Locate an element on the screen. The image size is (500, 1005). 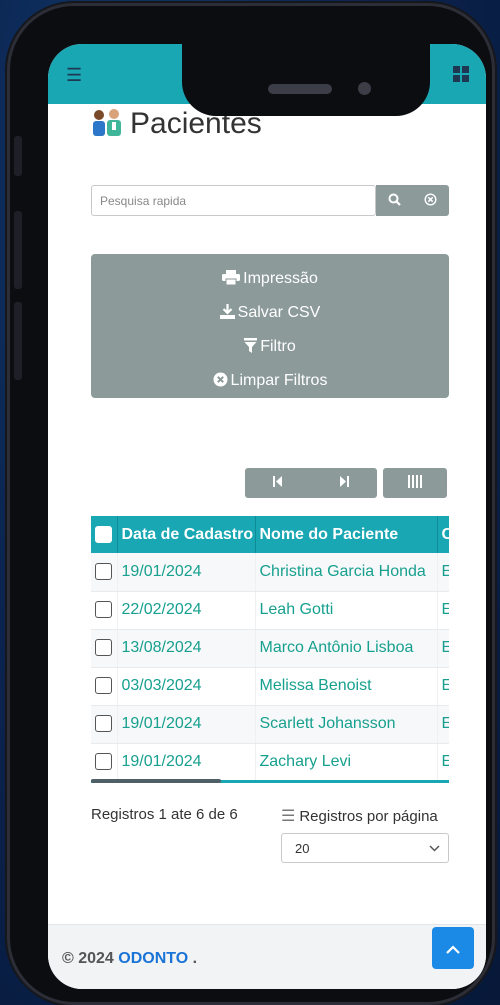
cell-patient-name: Marco Antônio Lisboa is located at coordinates (346, 648).